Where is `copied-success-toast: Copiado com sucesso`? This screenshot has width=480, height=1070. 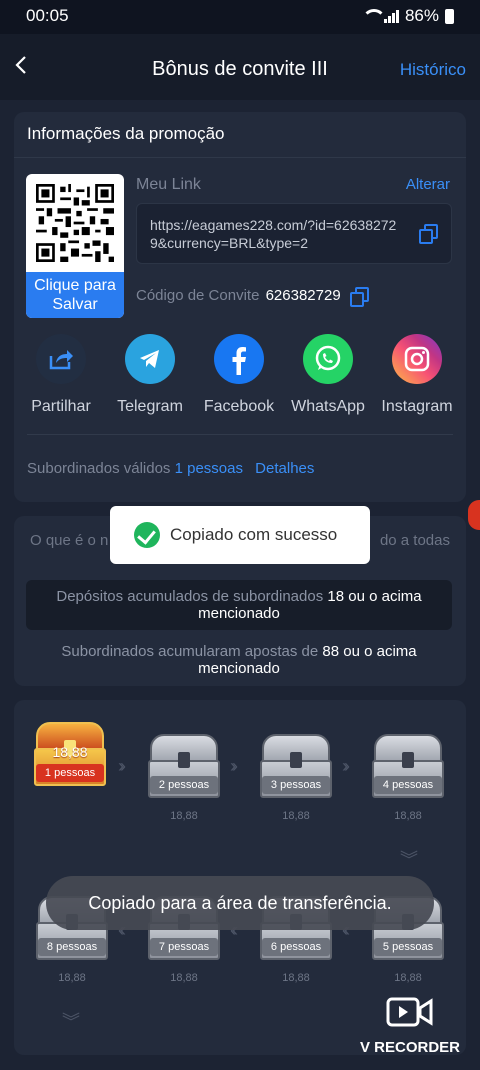
copied-success-toast: Copiado com sucesso is located at coordinates (240, 535).